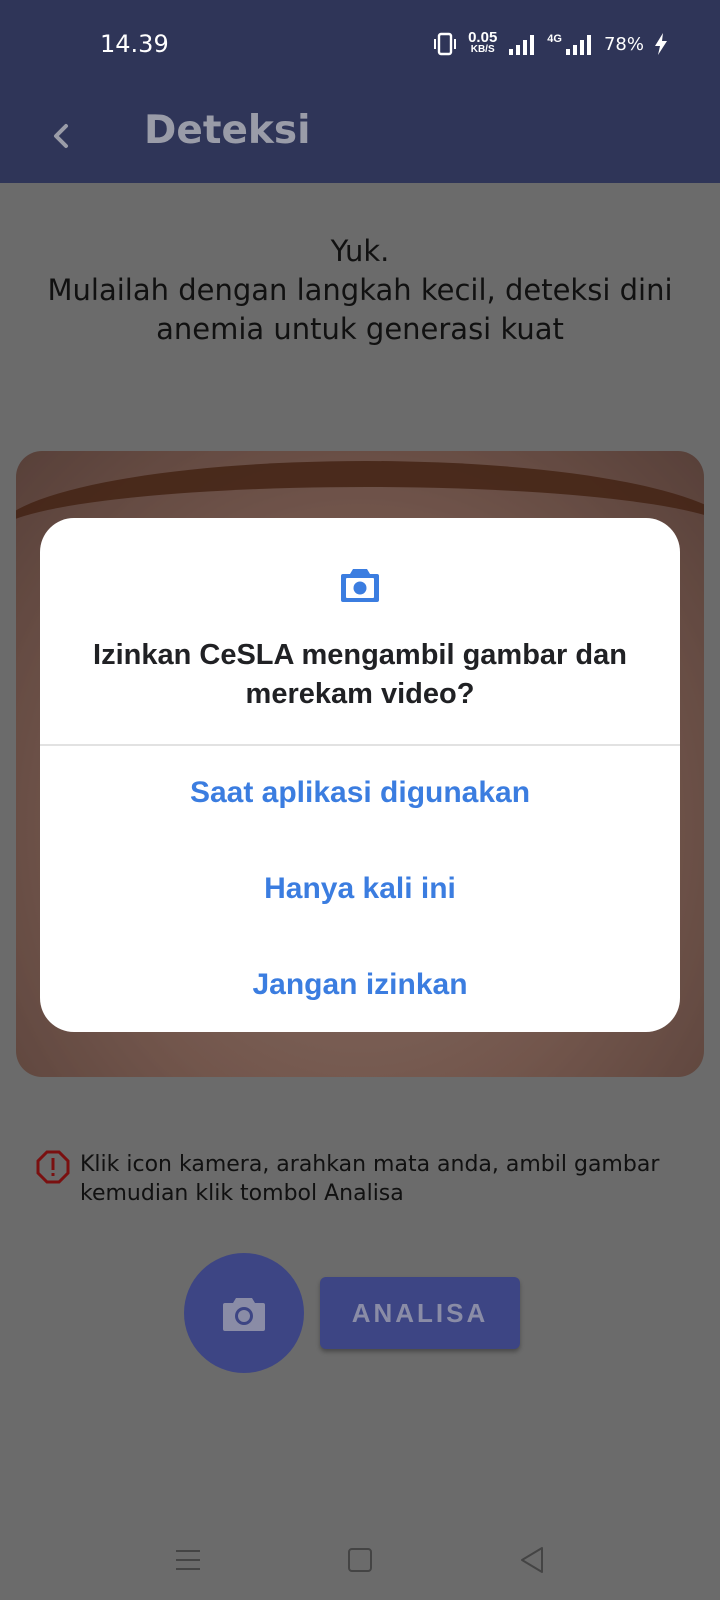  Describe the element at coordinates (661, 44) in the screenshot. I see `charging-icon` at that location.